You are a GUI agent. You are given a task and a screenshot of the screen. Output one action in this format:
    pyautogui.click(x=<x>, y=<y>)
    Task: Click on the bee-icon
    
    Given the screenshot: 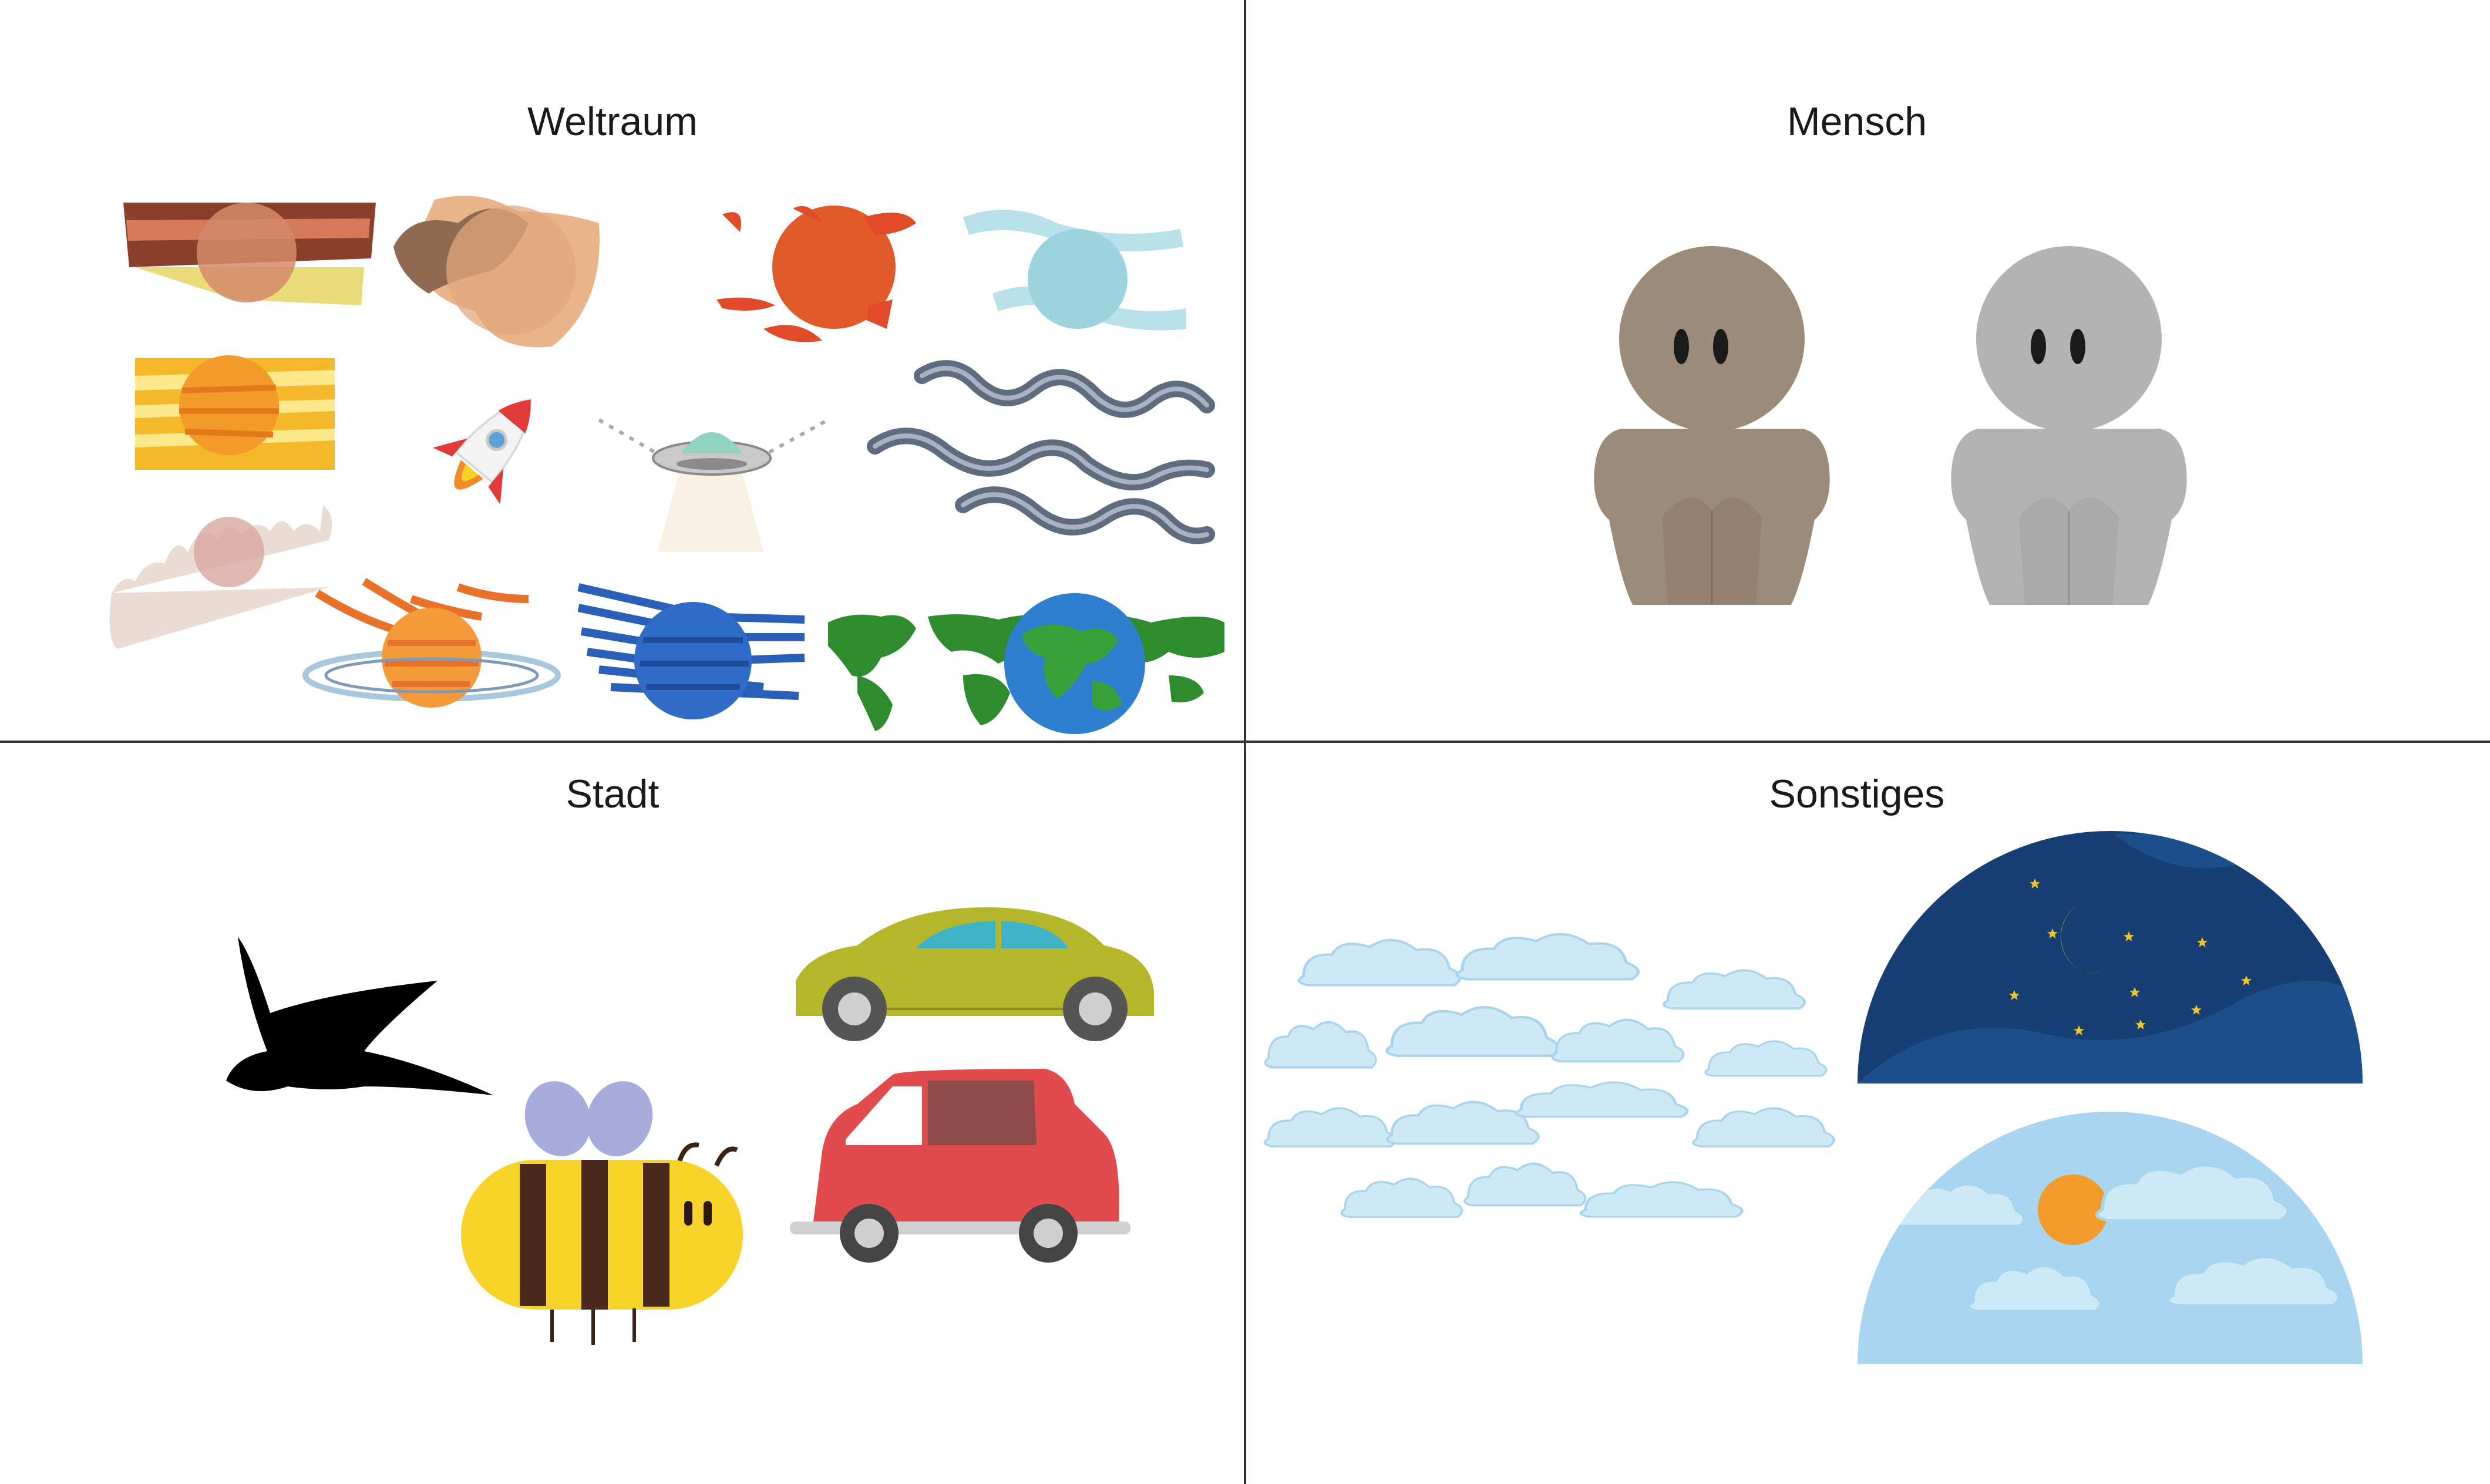 What is the action you would take?
    pyautogui.click(x=602, y=1213)
    